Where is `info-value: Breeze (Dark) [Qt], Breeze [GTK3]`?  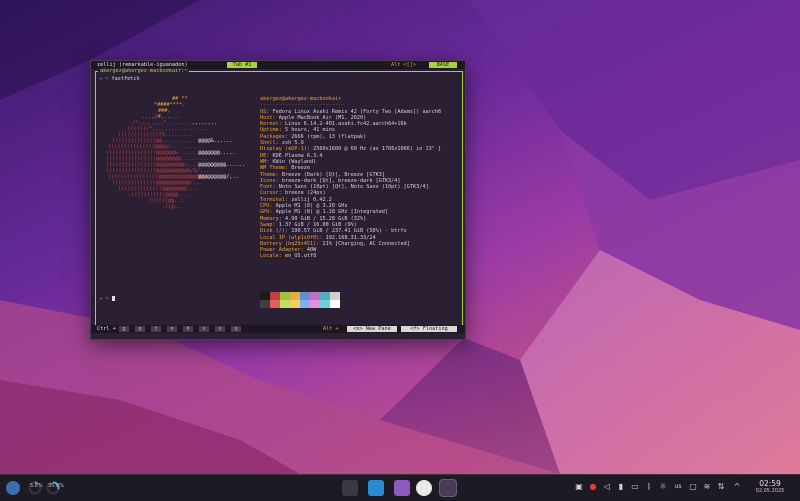
info-value: Breeze (Dark) [Qt], Breeze [GTK3] is located at coordinates (333, 174).